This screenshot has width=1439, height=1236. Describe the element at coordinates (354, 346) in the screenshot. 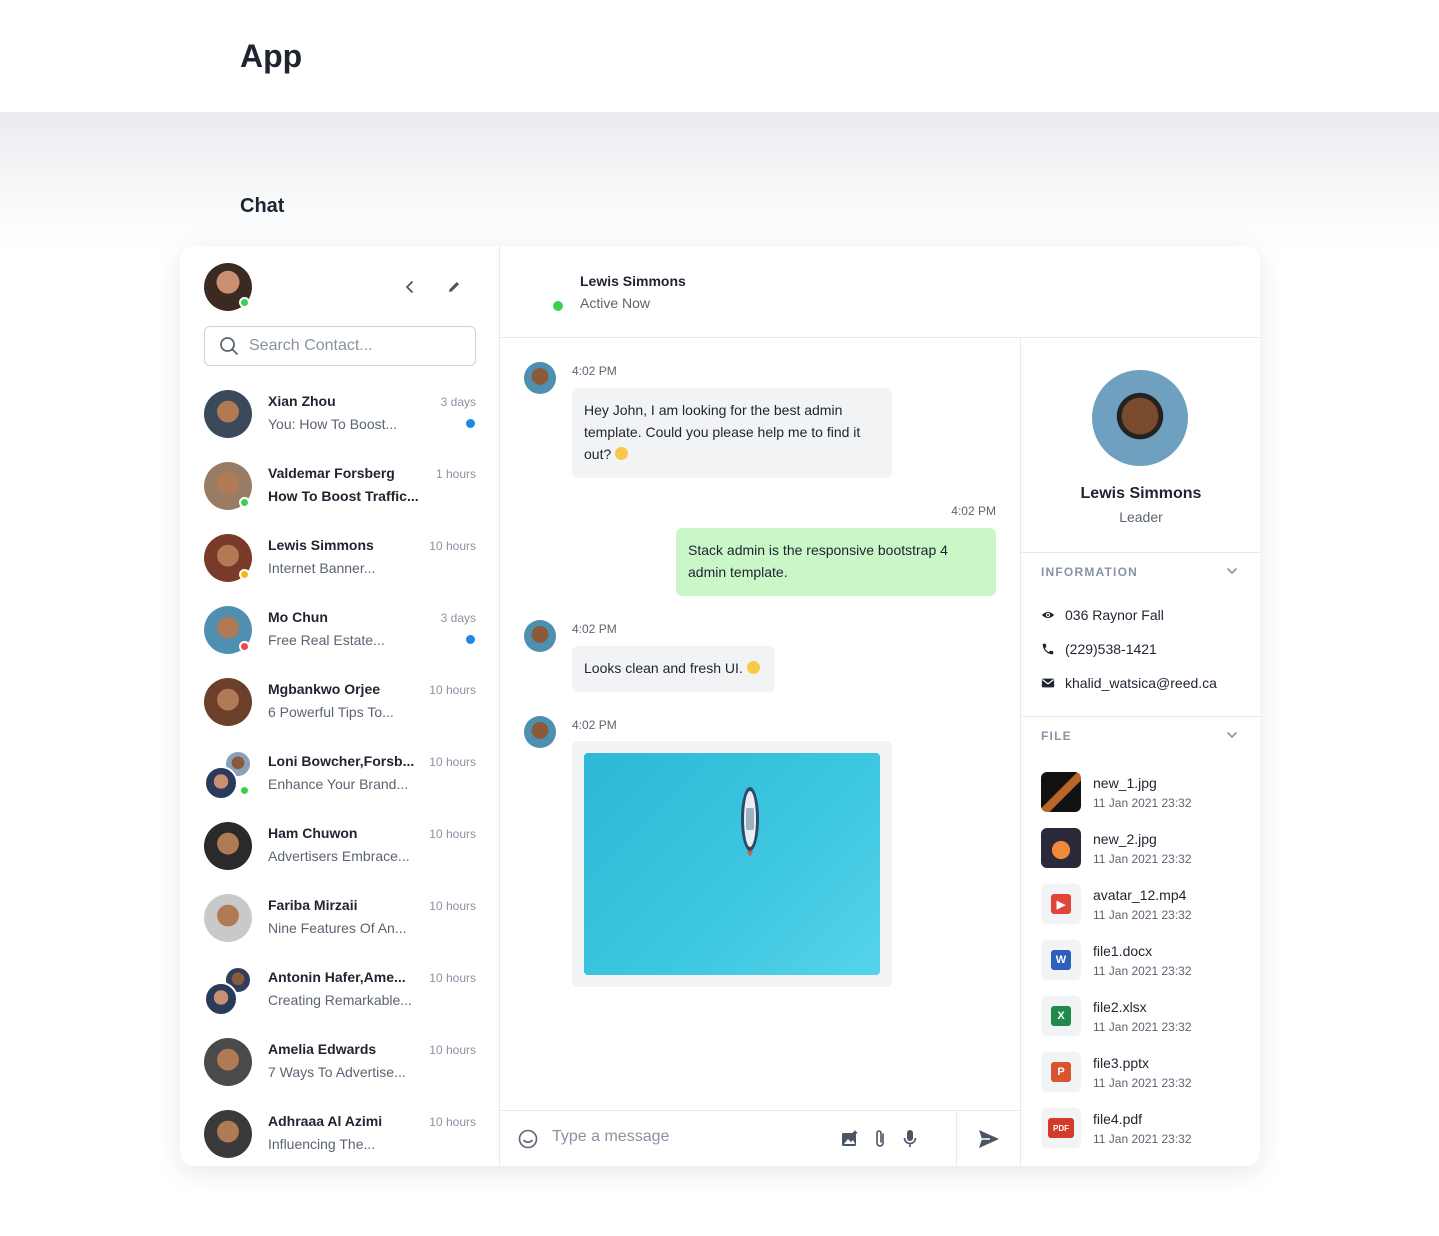

I see `search-input` at that location.